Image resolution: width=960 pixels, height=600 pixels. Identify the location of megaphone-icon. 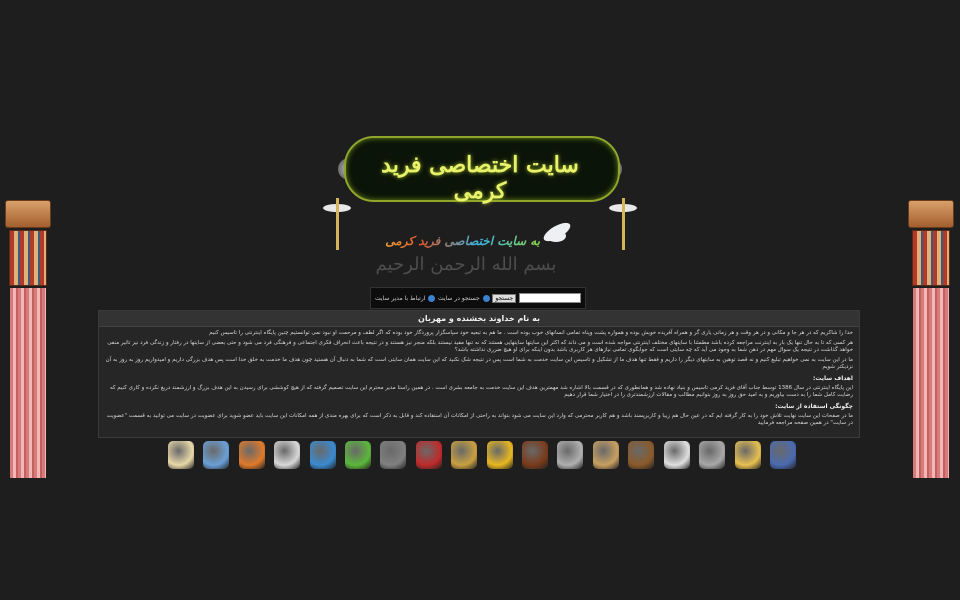
(676, 455).